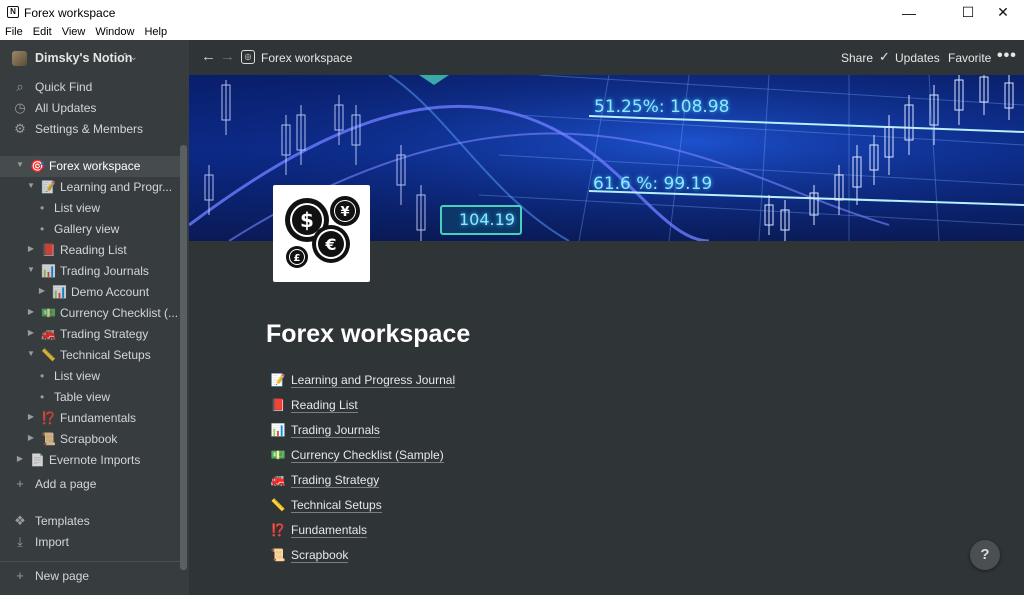  What do you see at coordinates (319, 530) in the screenshot?
I see `page-link-fundamentals: ⁉️ Fundamentals` at bounding box center [319, 530].